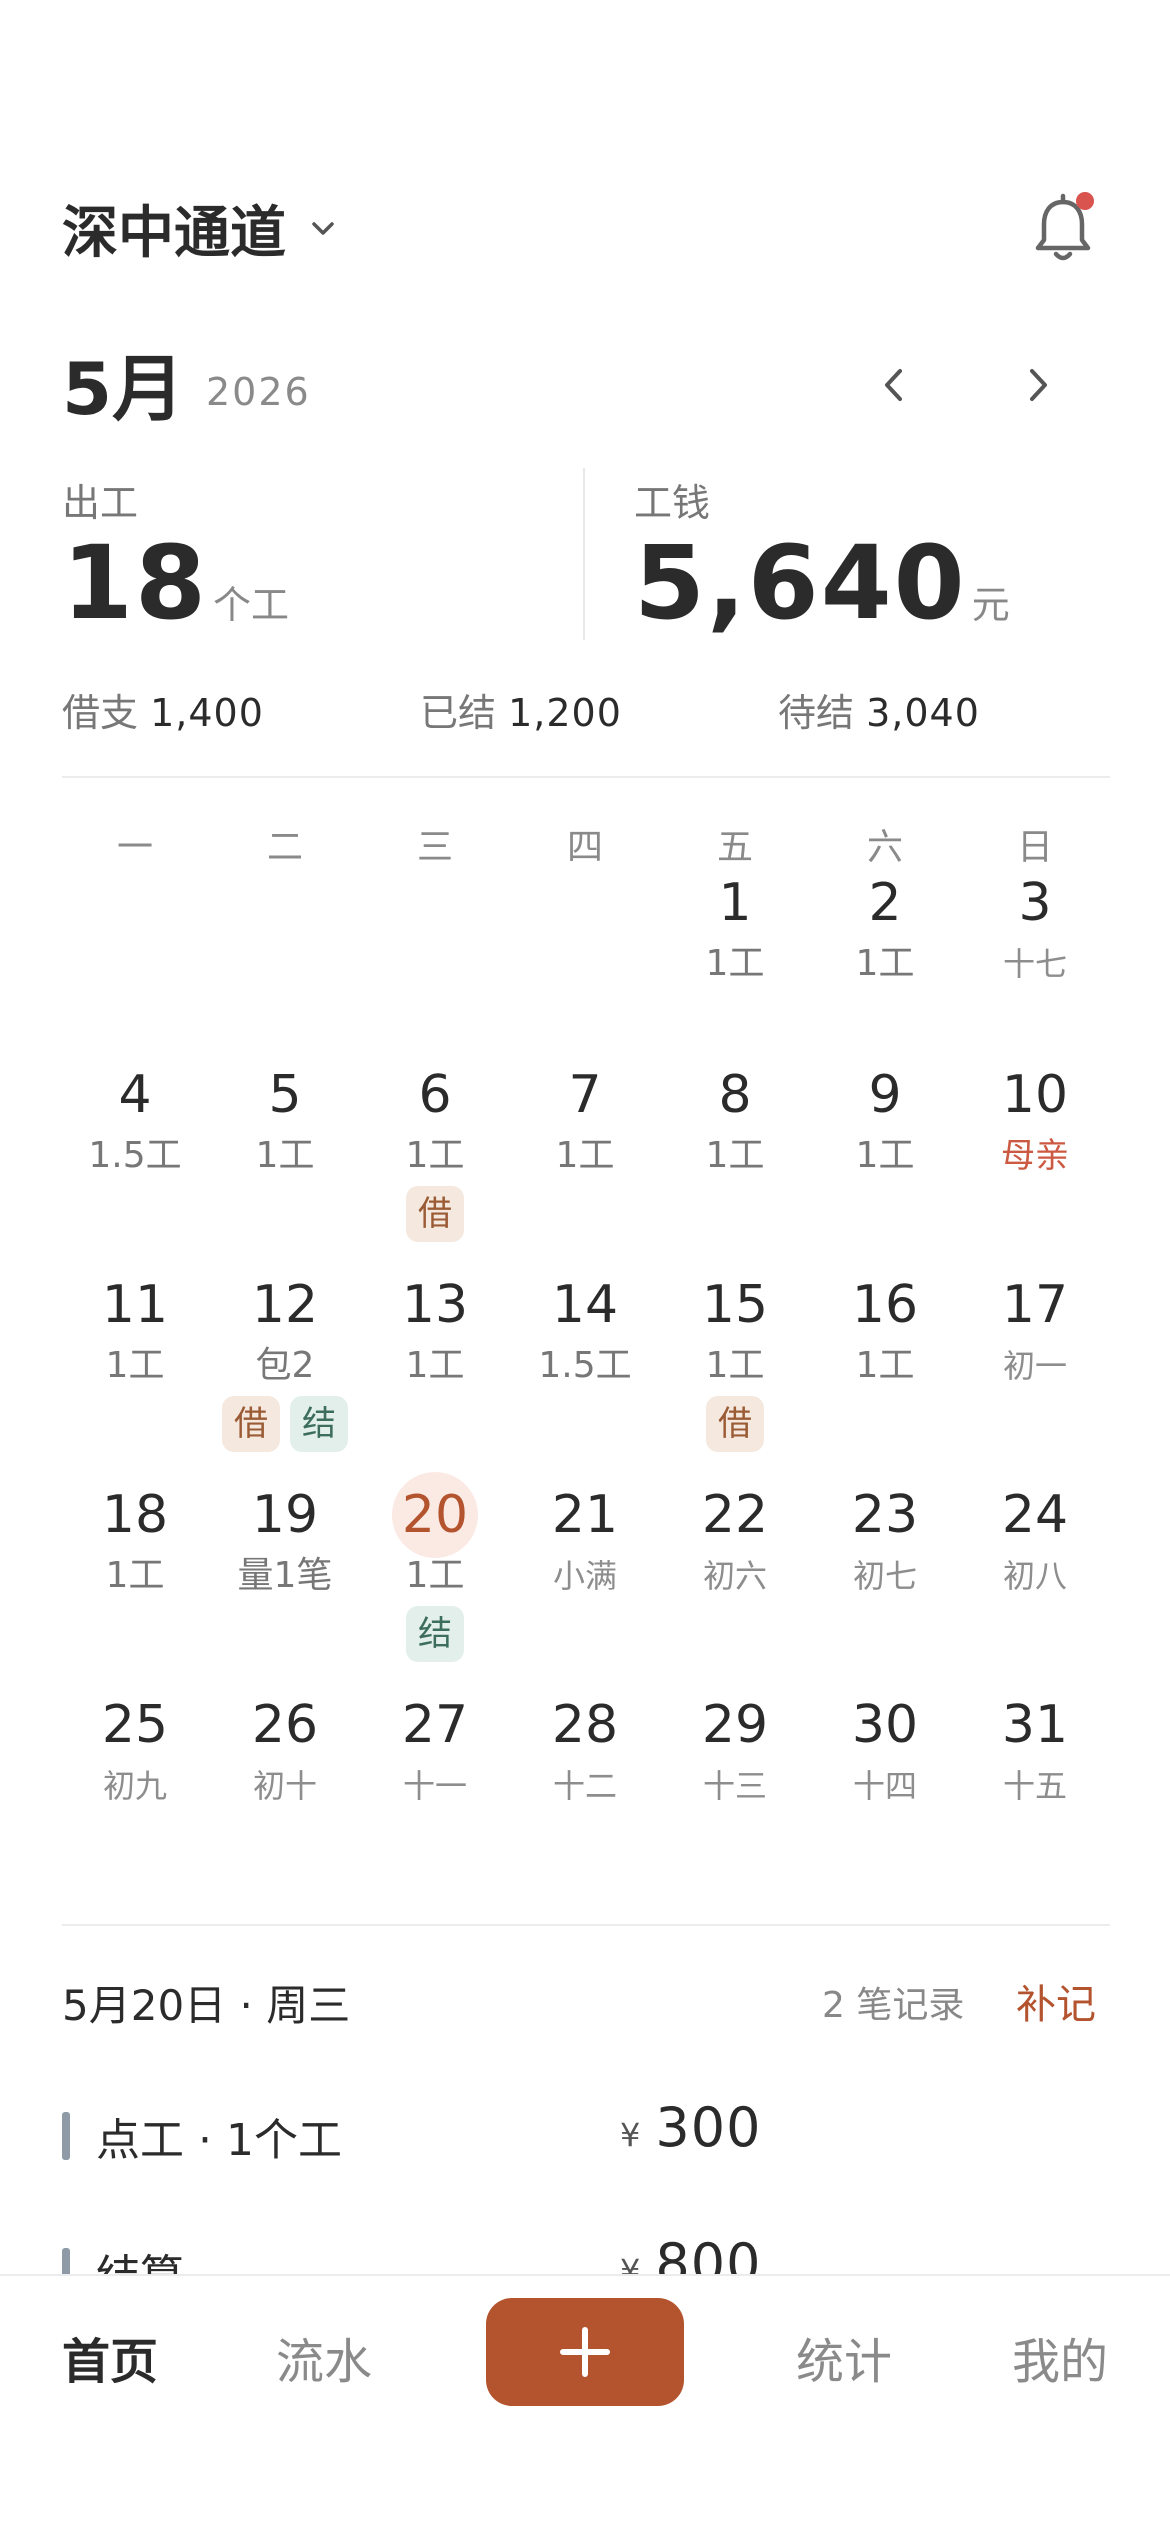  What do you see at coordinates (100, 503) in the screenshot?
I see `work-label: 出工` at bounding box center [100, 503].